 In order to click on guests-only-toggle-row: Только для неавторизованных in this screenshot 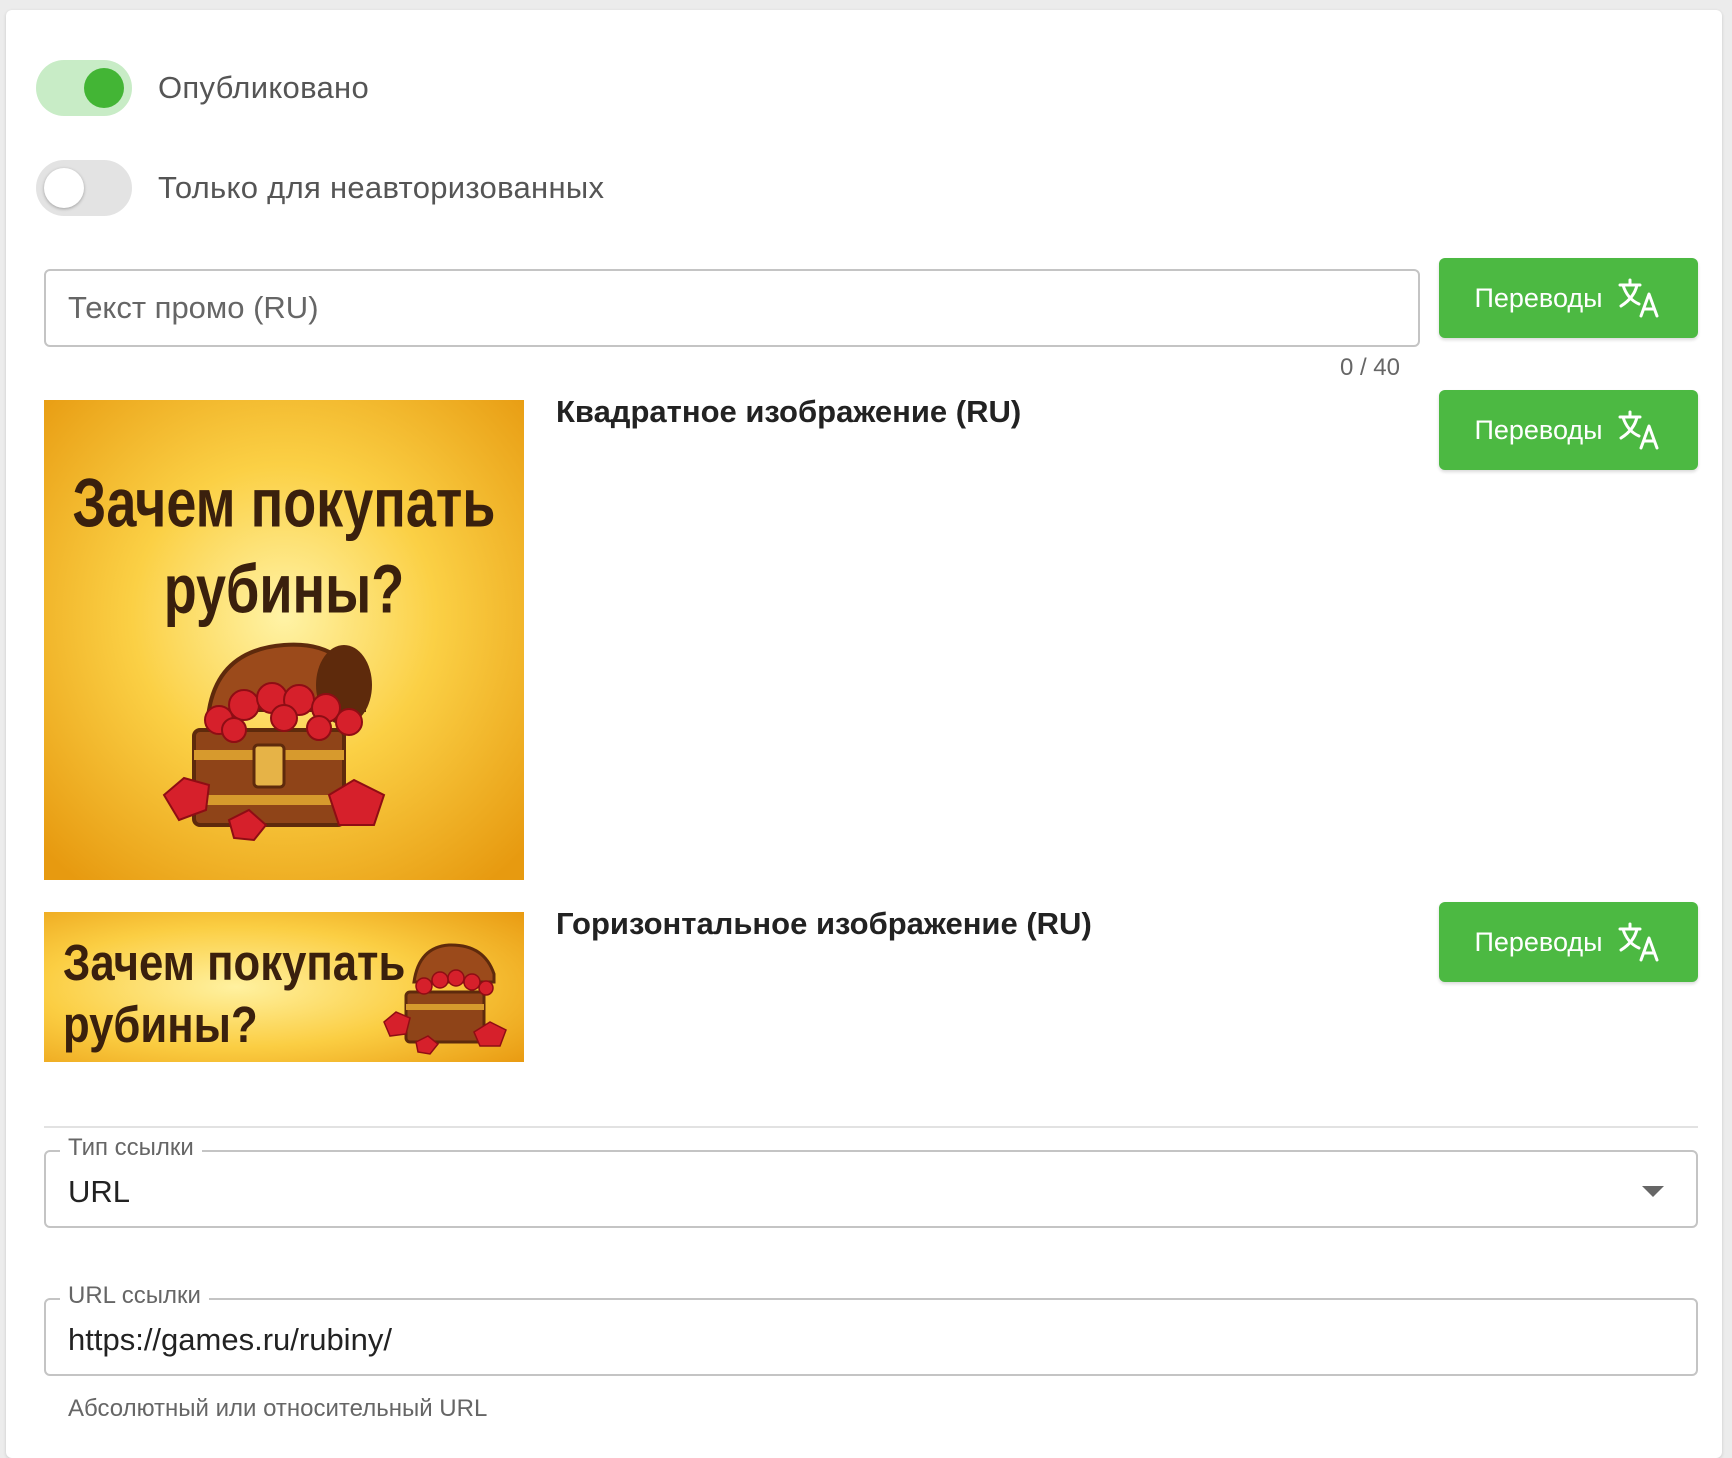, I will do `click(320, 188)`.